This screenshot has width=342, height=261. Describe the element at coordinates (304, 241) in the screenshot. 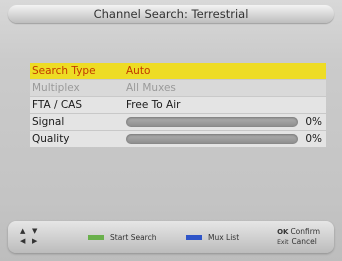

I see `cancel-label: Cancel` at that location.